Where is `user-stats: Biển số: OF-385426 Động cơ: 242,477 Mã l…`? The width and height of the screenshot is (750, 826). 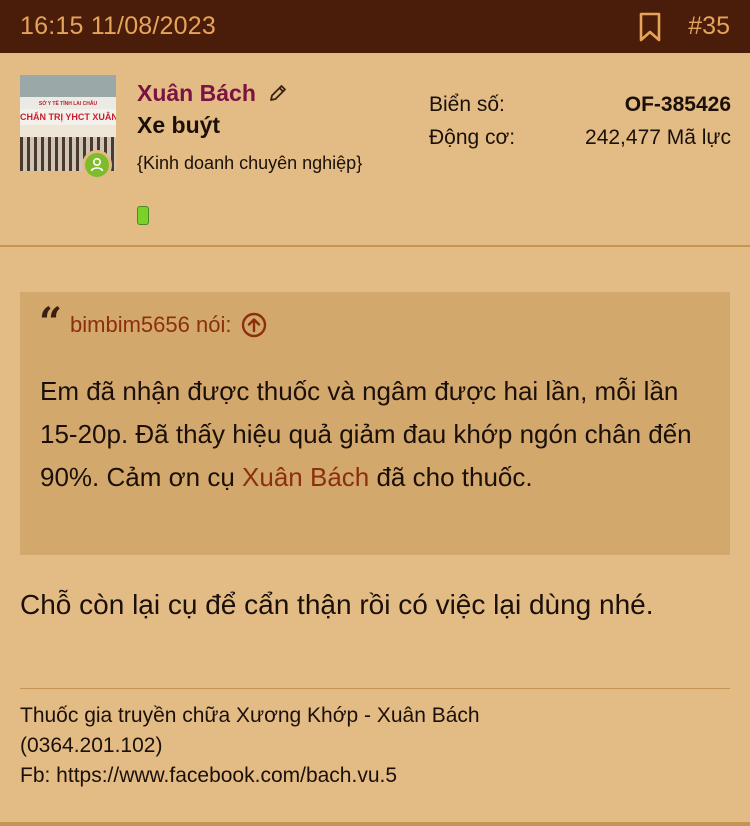
user-stats: Biển số: OF-385426 Động cơ: 242,477 Mã l… is located at coordinates (580, 121).